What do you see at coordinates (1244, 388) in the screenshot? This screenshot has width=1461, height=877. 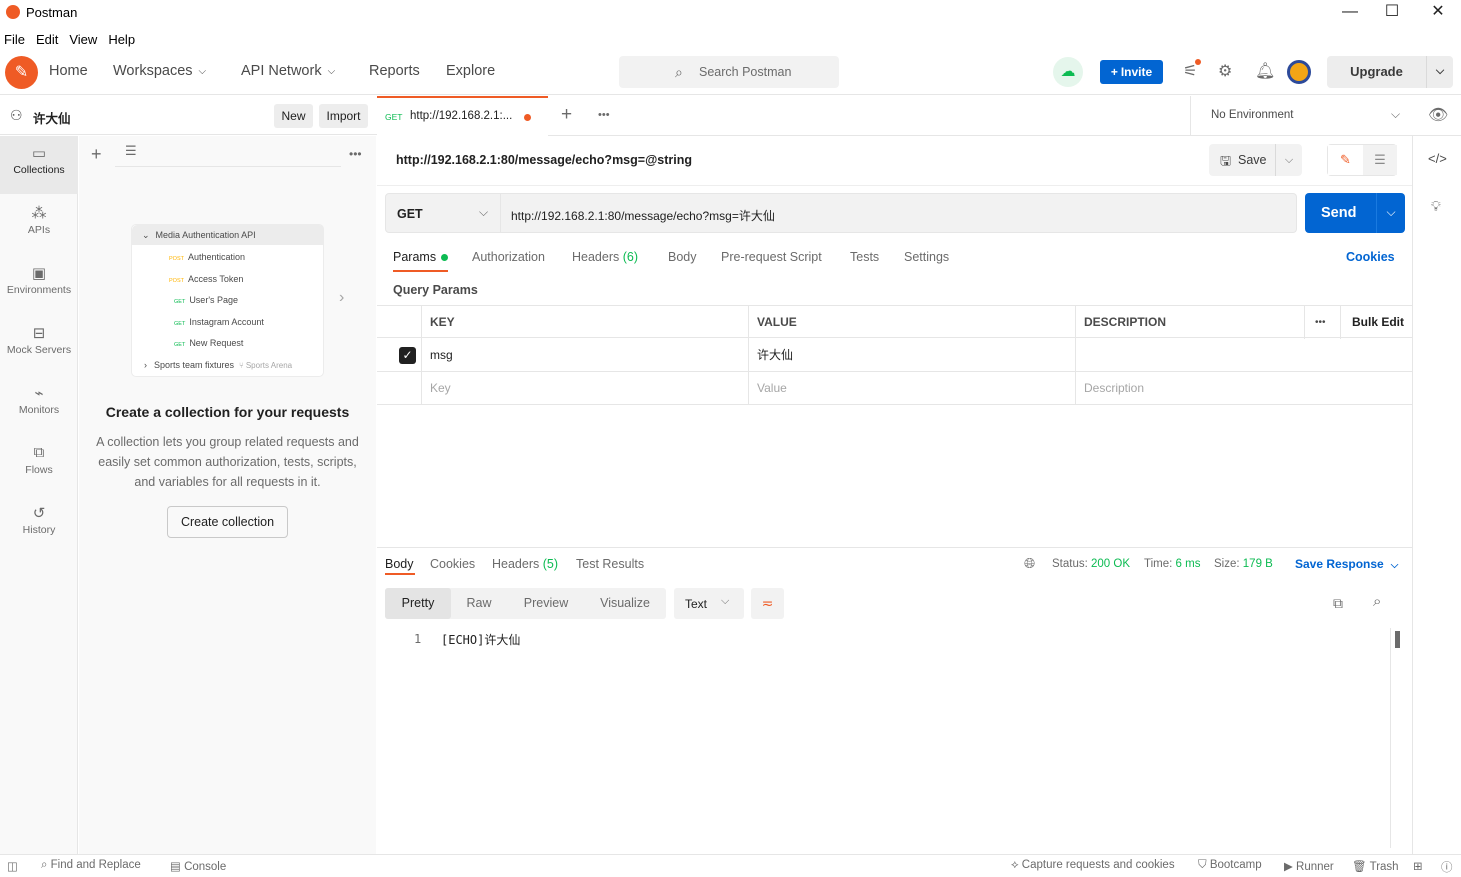 I see `new-description-input: Description` at bounding box center [1244, 388].